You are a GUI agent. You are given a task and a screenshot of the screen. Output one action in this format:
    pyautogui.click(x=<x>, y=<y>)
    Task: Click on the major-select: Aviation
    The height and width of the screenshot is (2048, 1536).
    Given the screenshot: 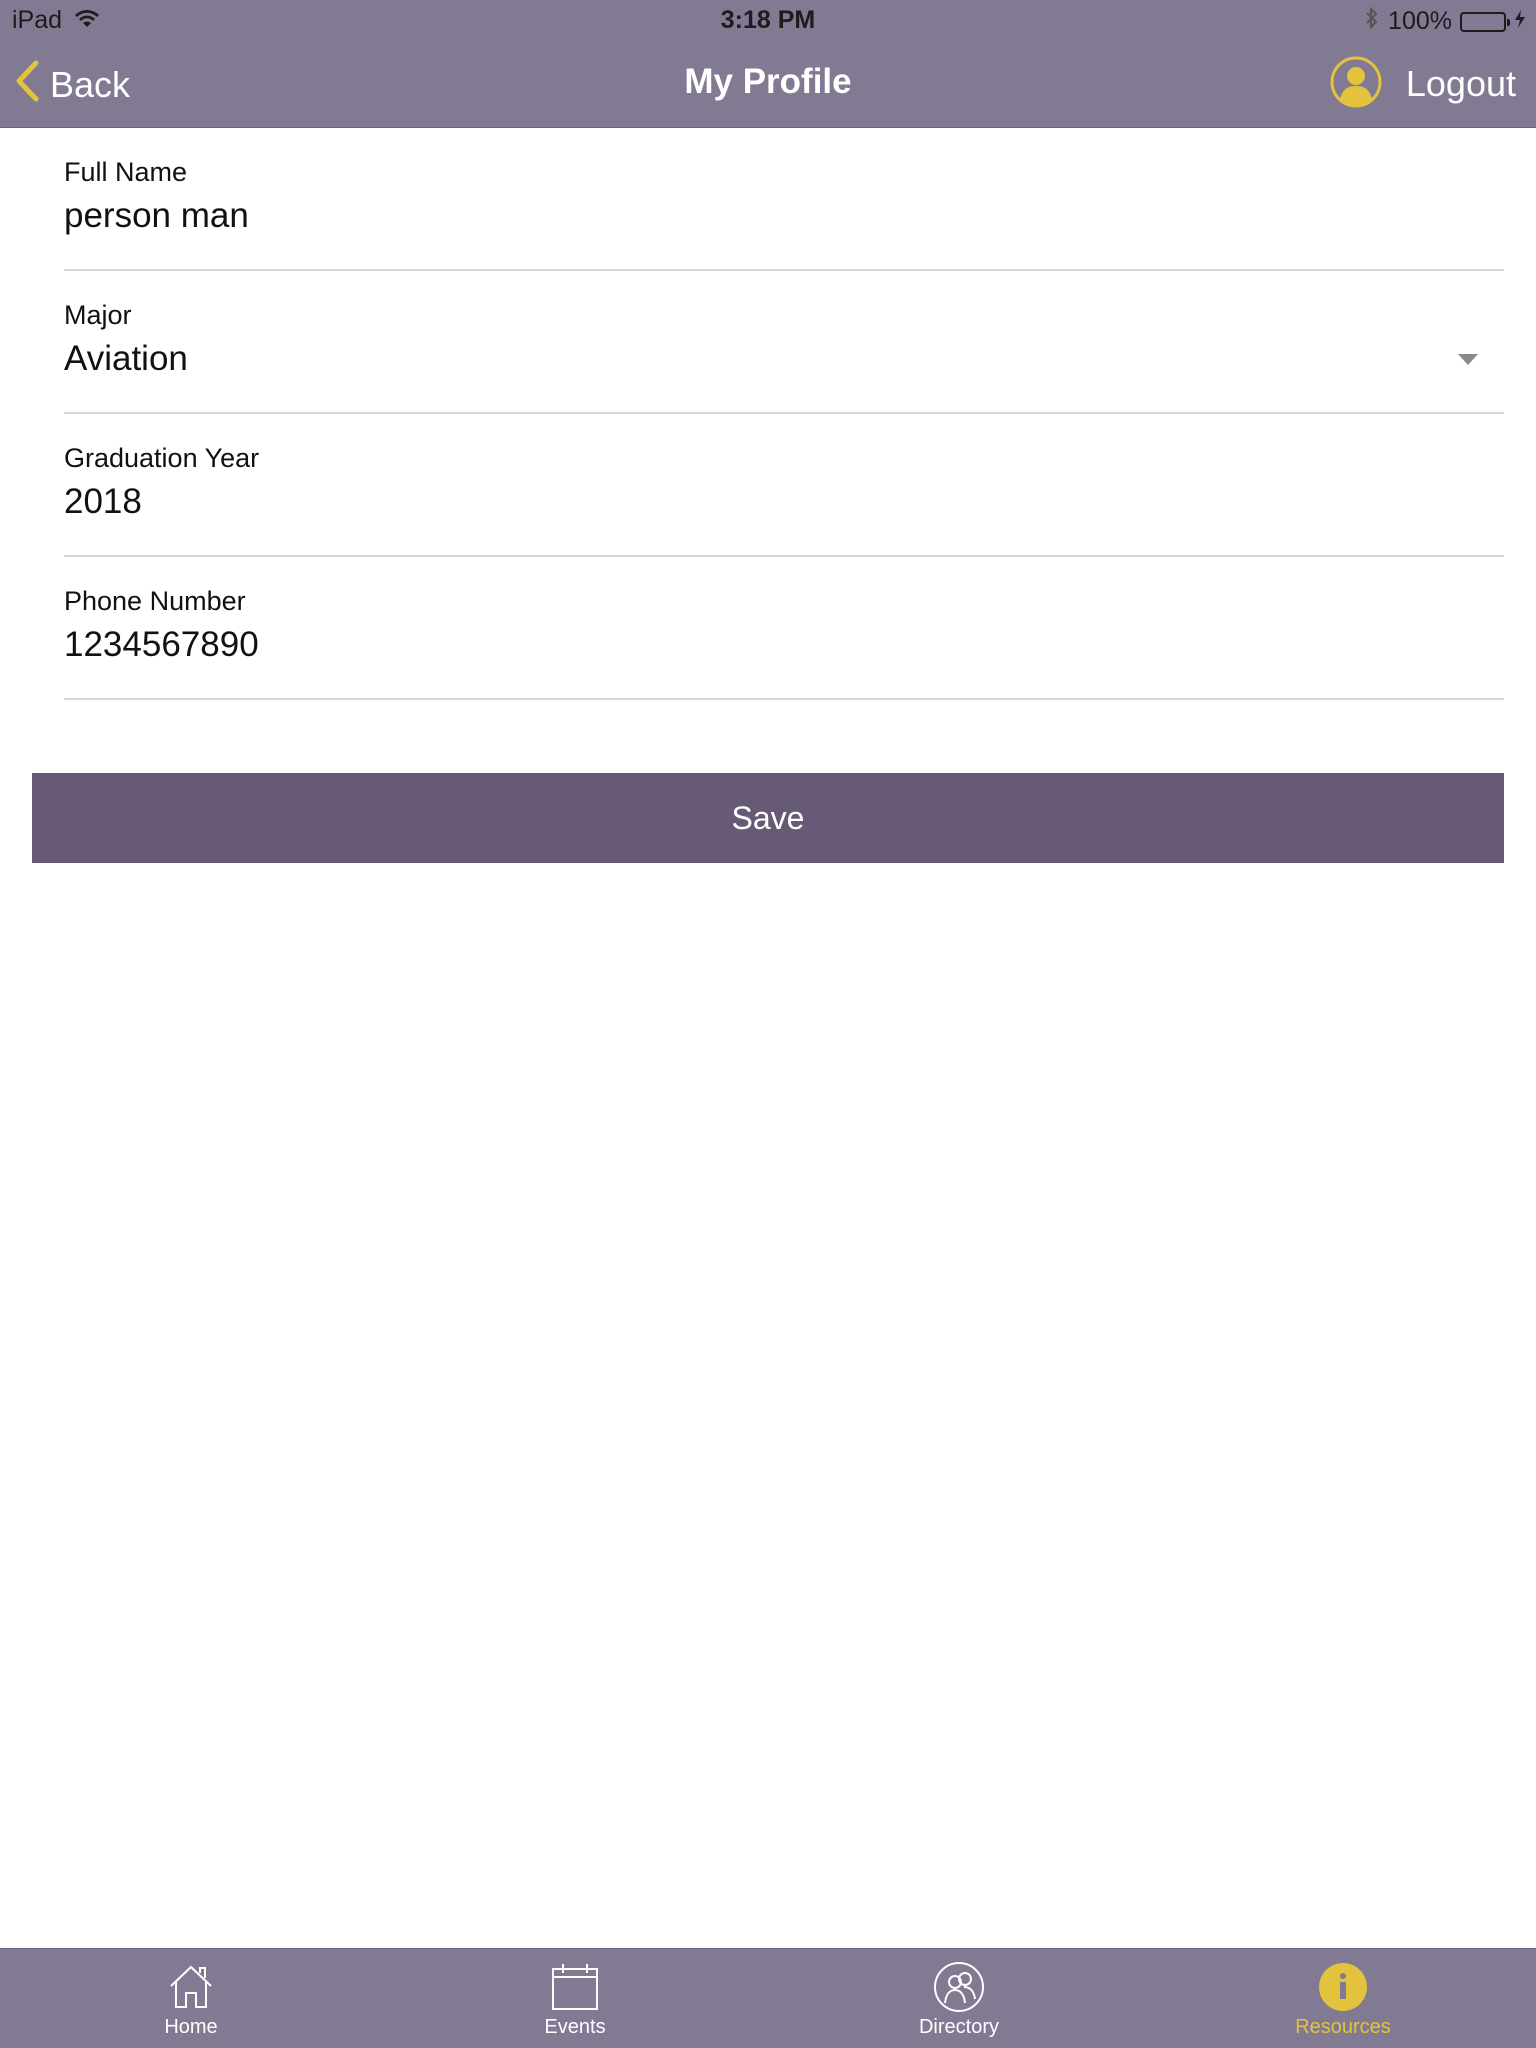 What is the action you would take?
    pyautogui.click(x=744, y=359)
    